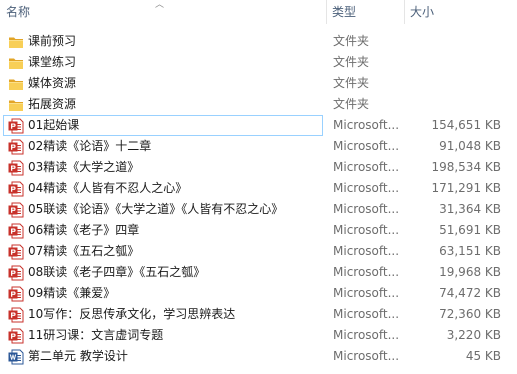 The height and width of the screenshot is (374, 517). Describe the element at coordinates (163, 356) in the screenshot. I see `name-cell: 第二单元 教学设计` at that location.